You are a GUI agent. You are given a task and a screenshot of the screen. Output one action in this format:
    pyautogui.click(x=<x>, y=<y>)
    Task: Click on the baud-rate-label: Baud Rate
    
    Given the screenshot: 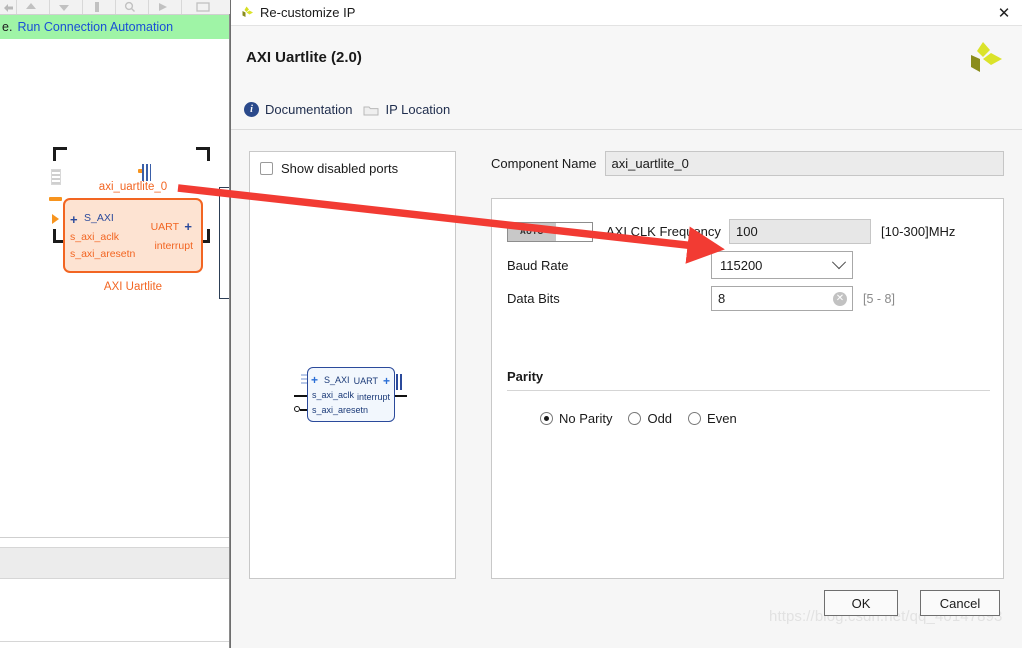 What is the action you would take?
    pyautogui.click(x=538, y=265)
    